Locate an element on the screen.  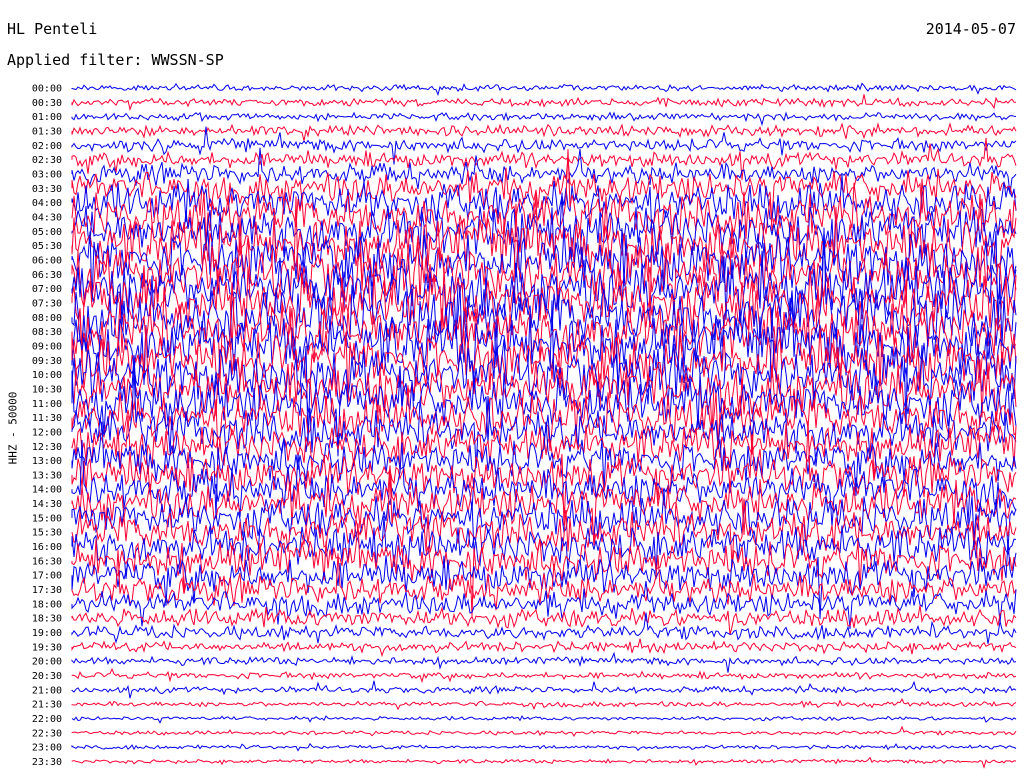
time-tick-label: 18:00 is located at coordinates (47, 604).